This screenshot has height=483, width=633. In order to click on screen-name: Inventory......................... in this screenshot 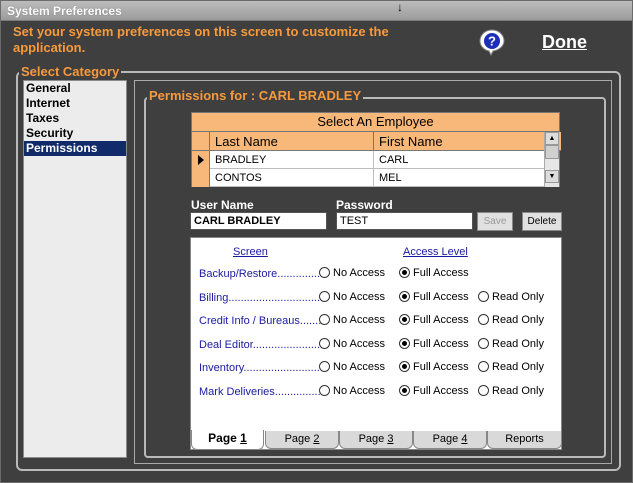, I will do `click(259, 368)`.